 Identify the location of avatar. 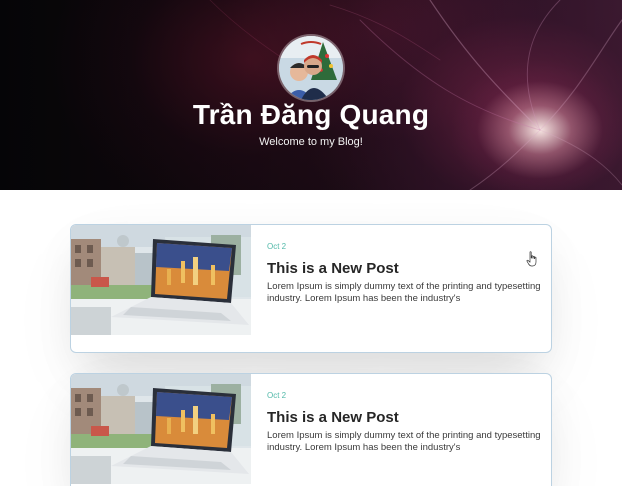
(311, 68).